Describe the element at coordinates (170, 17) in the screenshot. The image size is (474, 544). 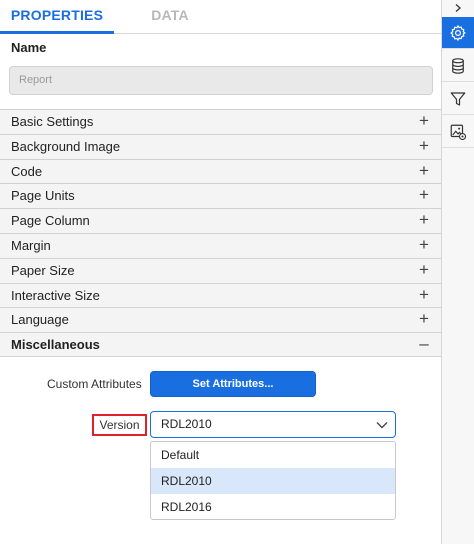
I see `tab-data: DATA` at that location.